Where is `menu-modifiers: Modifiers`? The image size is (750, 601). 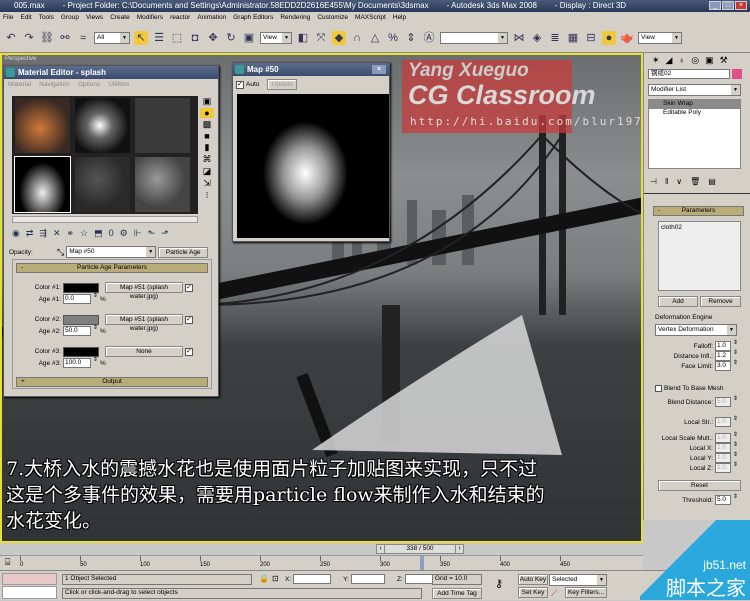 menu-modifiers: Modifiers is located at coordinates (150, 17).